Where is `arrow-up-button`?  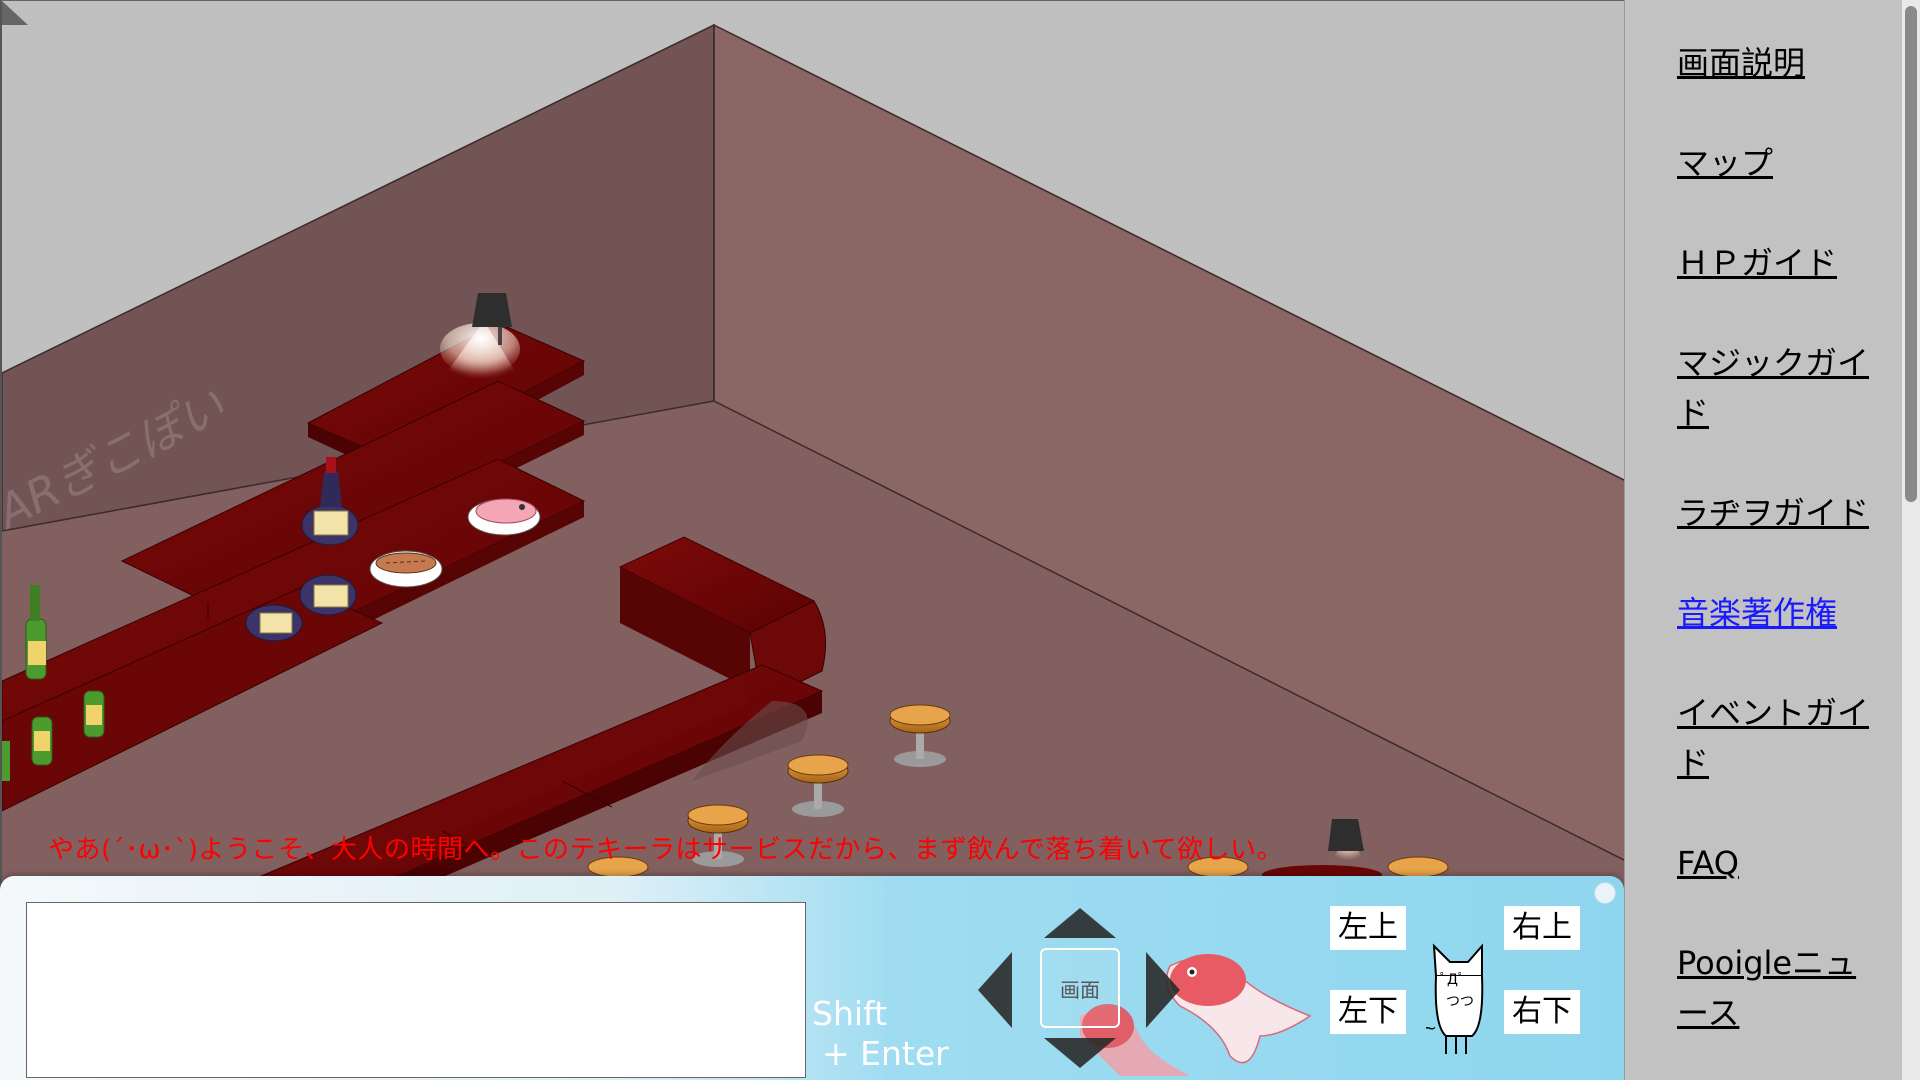
arrow-up-button is located at coordinates (1080, 923).